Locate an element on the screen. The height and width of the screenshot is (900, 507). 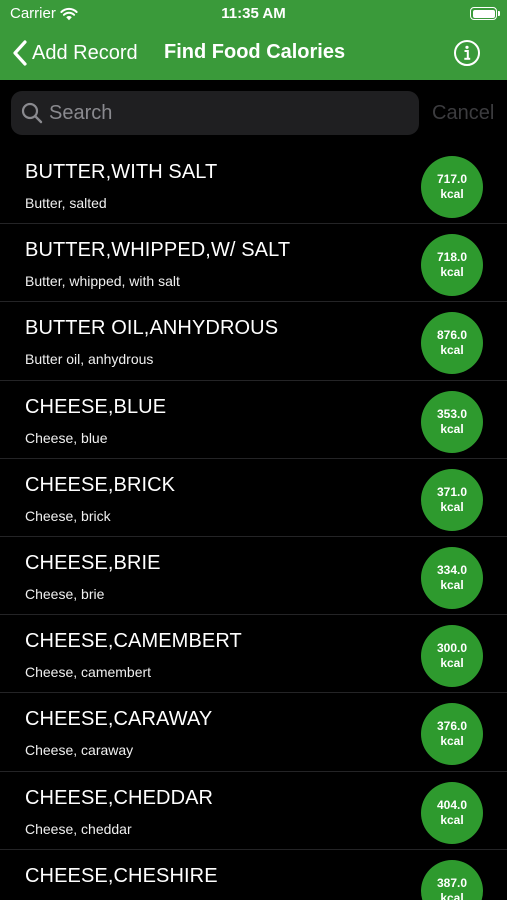
calorie-value: 300.0 is located at coordinates (452, 648).